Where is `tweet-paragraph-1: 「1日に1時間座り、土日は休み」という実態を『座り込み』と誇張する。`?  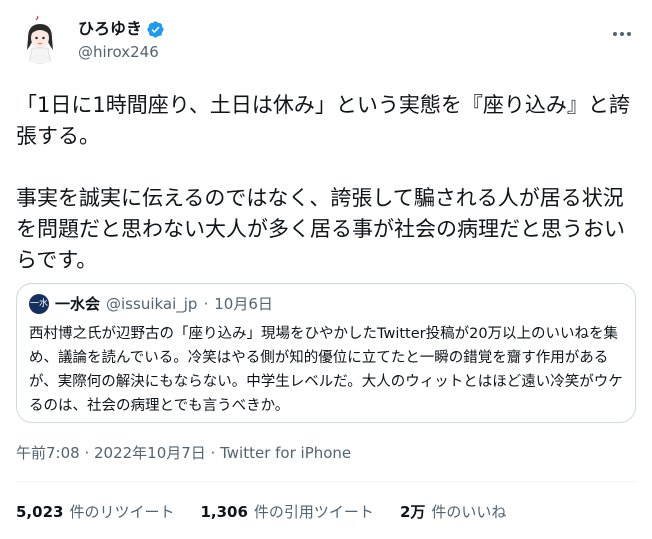
tweet-paragraph-1: 「1日に1時間座り、土日は休み」という実態を『座り込み』と誇張する。 is located at coordinates (323, 120).